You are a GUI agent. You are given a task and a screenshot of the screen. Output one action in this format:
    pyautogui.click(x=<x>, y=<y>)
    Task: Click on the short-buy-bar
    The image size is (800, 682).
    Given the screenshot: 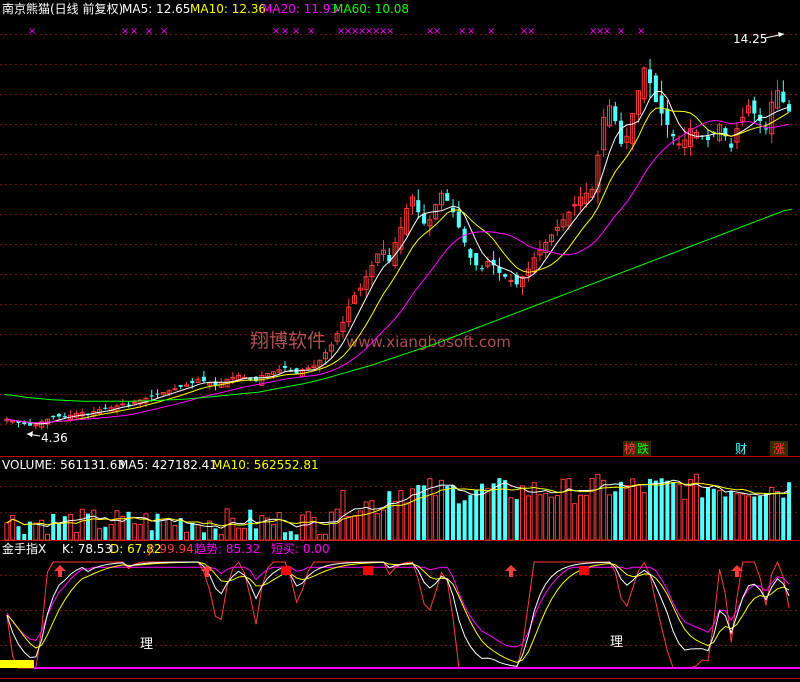 What is the action you would take?
    pyautogui.click(x=17, y=664)
    